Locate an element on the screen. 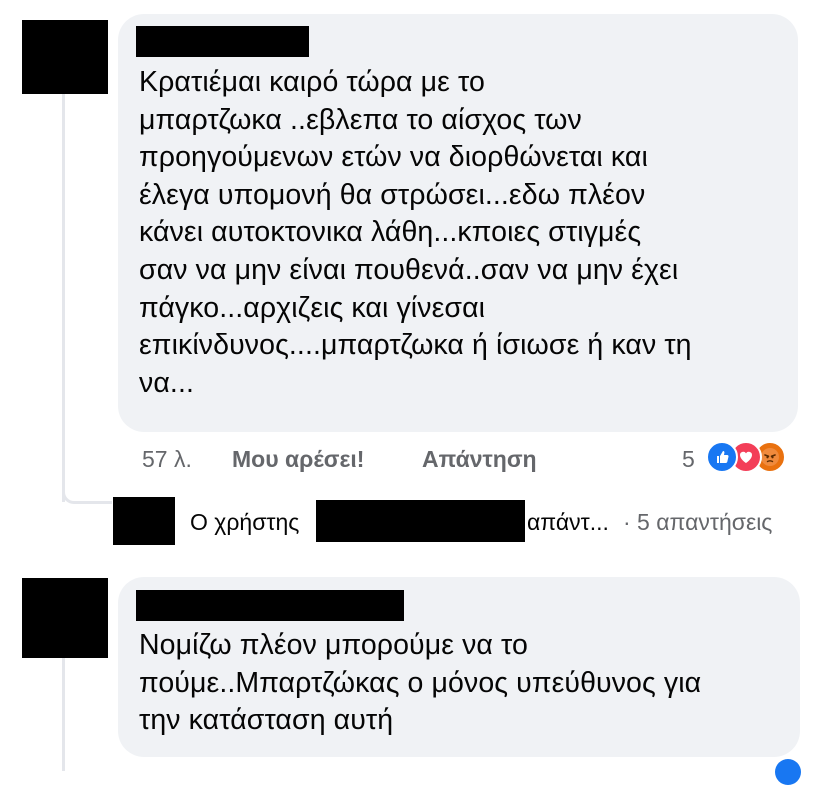  comment-time: 57 λ. is located at coordinates (167, 459).